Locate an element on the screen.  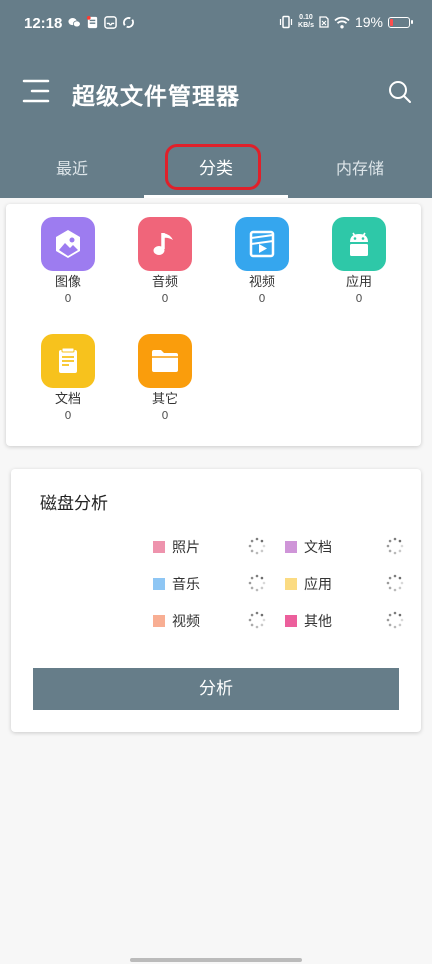
music-note-icon is located at coordinates (163, 244).